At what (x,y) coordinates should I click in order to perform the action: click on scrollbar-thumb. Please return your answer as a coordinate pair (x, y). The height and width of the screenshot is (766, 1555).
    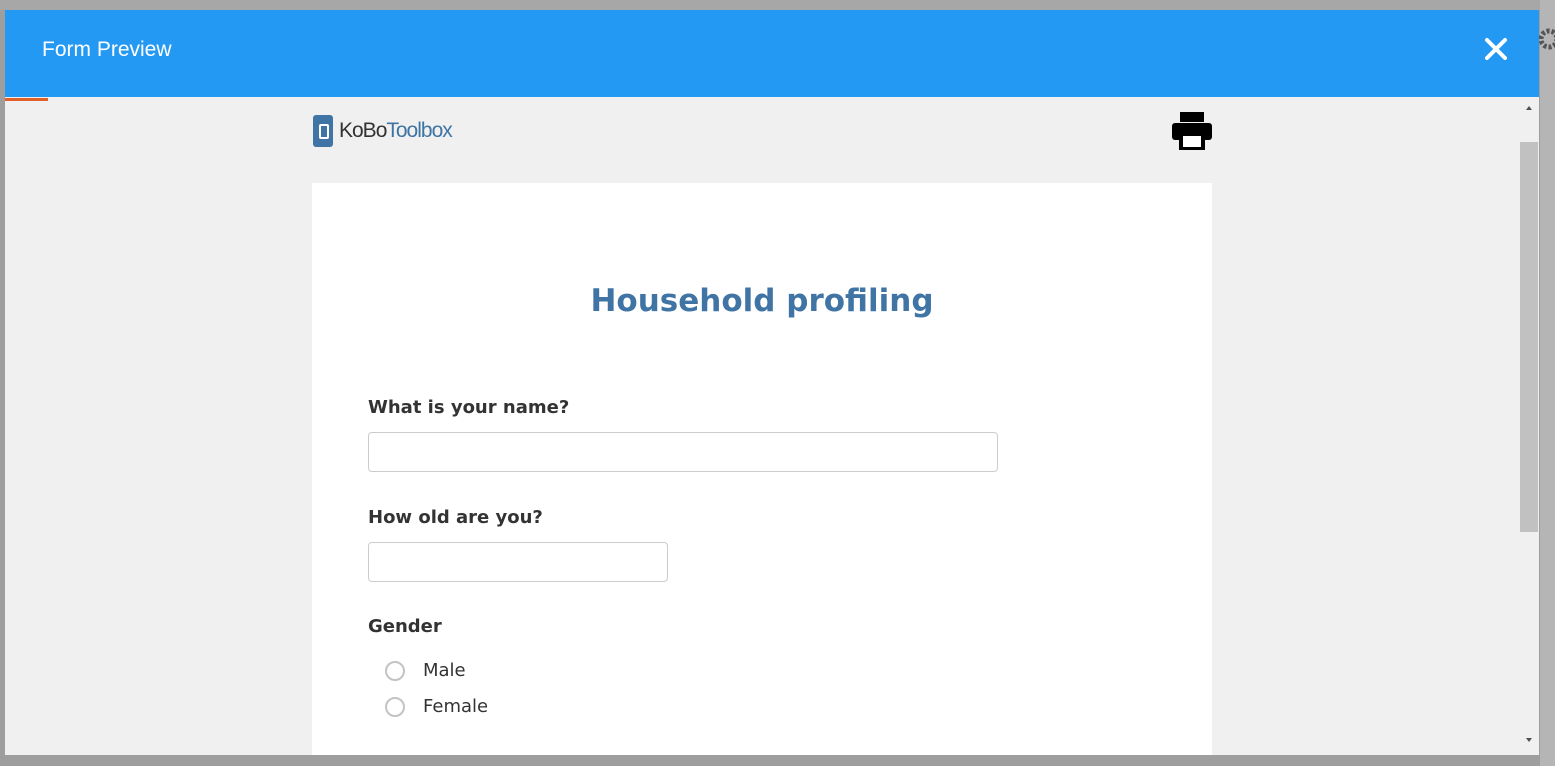
    Looking at the image, I should click on (1529, 337).